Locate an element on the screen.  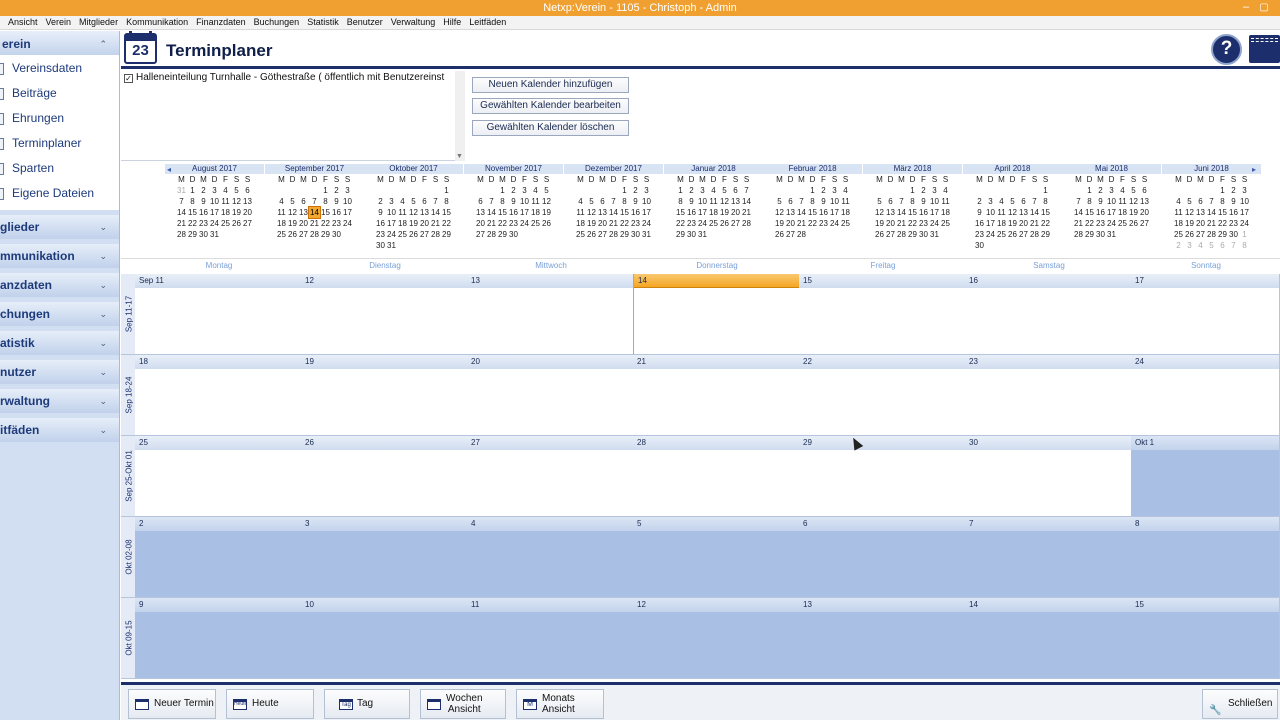
sidebar-section-verein: erein ⌃ is located at coordinates (59, 43).